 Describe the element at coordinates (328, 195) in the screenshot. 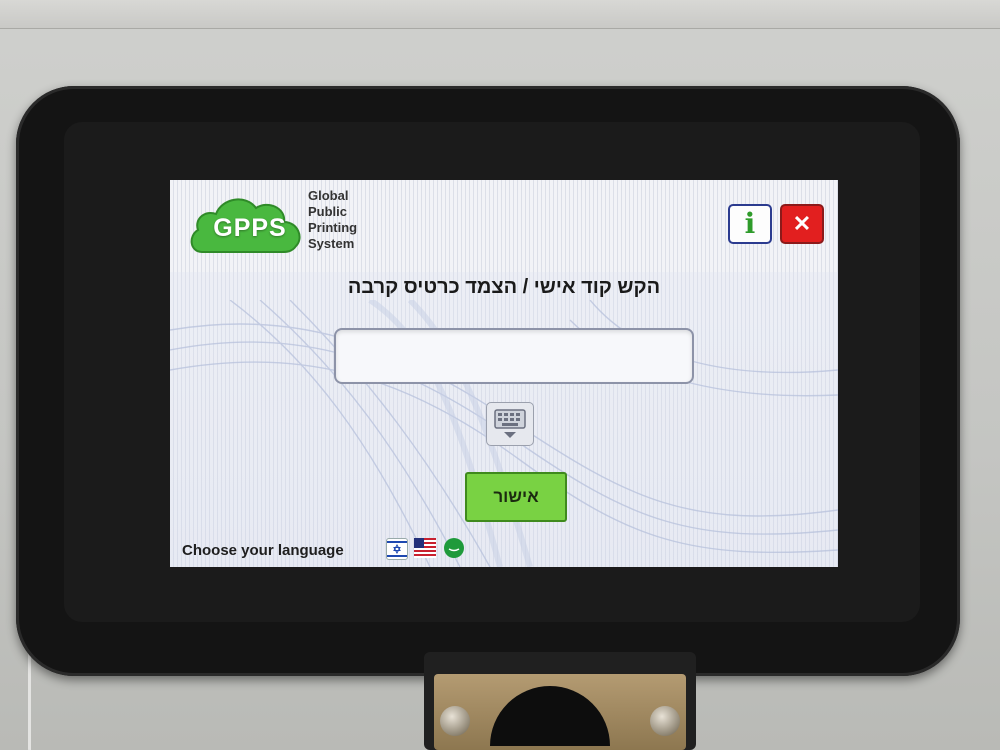

I see `brand-line-global: Global` at that location.